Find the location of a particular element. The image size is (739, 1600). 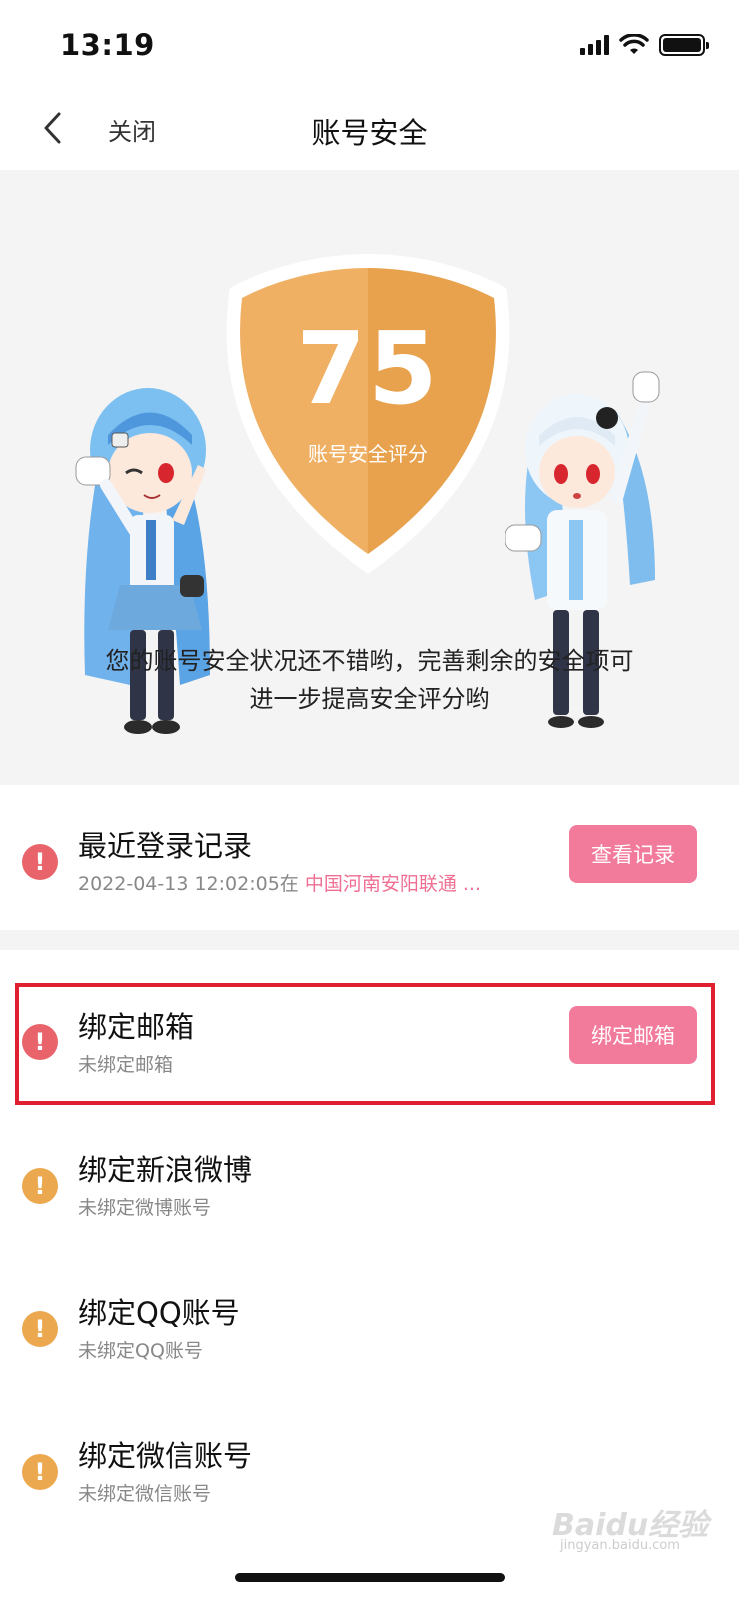

row-title: 绑定新浪微博 is located at coordinates (165, 1170).